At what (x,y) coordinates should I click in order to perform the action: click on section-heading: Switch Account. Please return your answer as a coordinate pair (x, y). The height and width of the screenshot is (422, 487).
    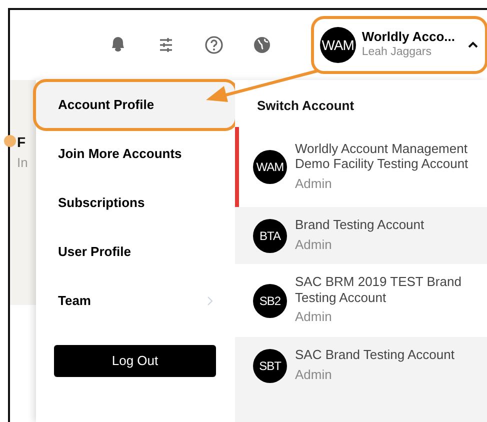
    Looking at the image, I should click on (361, 103).